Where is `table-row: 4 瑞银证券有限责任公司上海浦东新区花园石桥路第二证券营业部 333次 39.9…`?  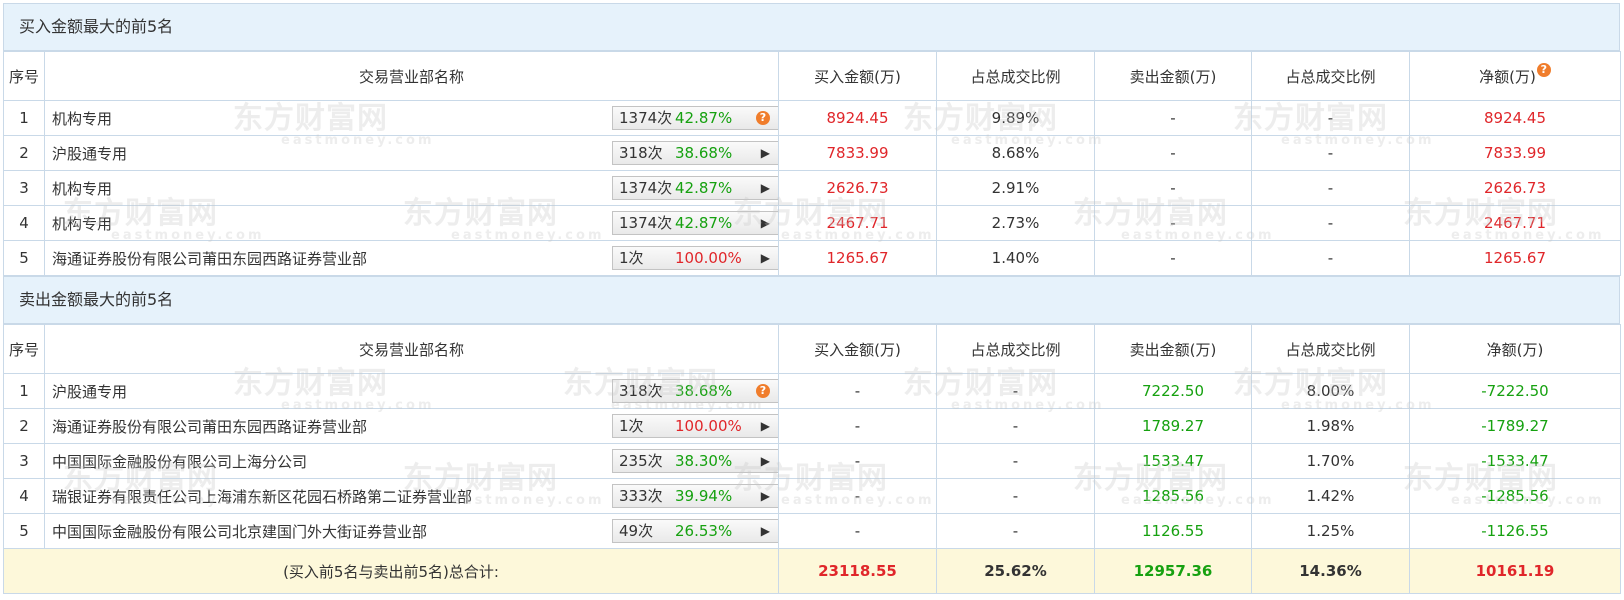
table-row: 4 瑞银证券有限责任公司上海浦东新区花园石桥路第二证券营业部 333次 39.9… is located at coordinates (812, 496).